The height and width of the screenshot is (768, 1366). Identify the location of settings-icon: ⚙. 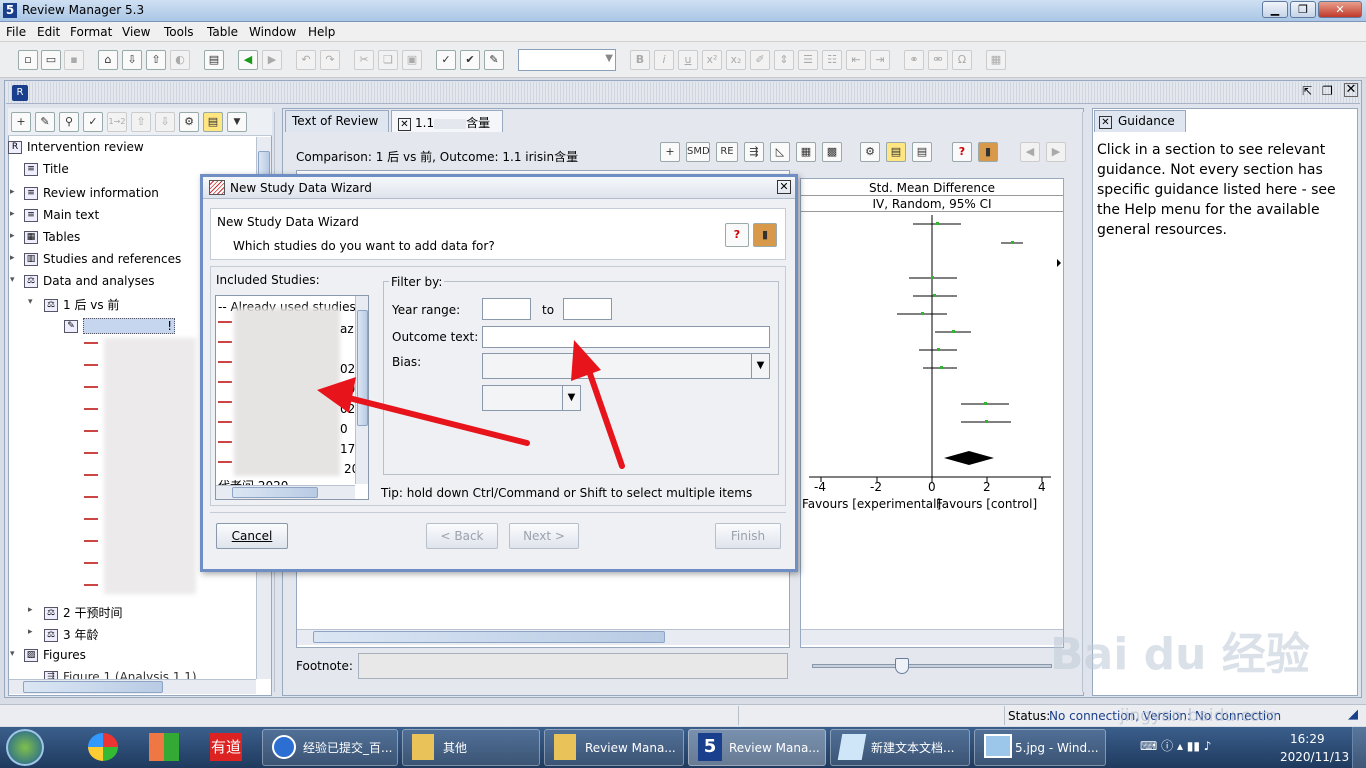
(870, 152).